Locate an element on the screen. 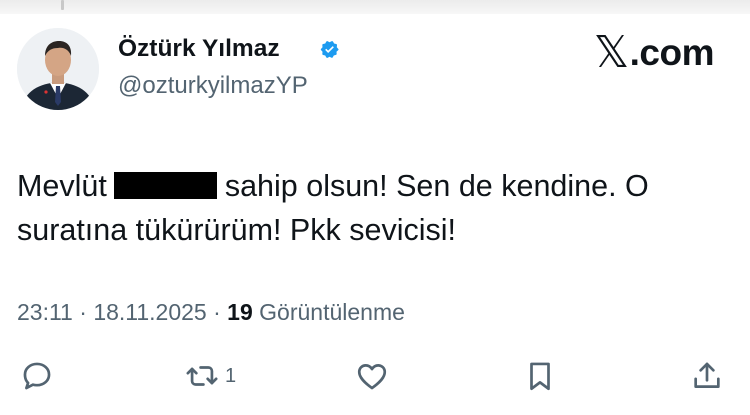 The height and width of the screenshot is (415, 750). verified-badge-icon is located at coordinates (329, 49).